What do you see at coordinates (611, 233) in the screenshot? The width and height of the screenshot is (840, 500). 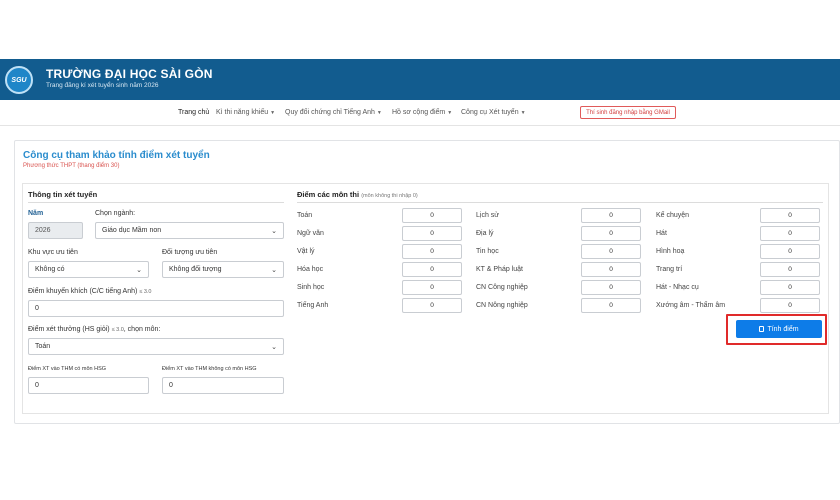 I see `score-input-geography: 0` at bounding box center [611, 233].